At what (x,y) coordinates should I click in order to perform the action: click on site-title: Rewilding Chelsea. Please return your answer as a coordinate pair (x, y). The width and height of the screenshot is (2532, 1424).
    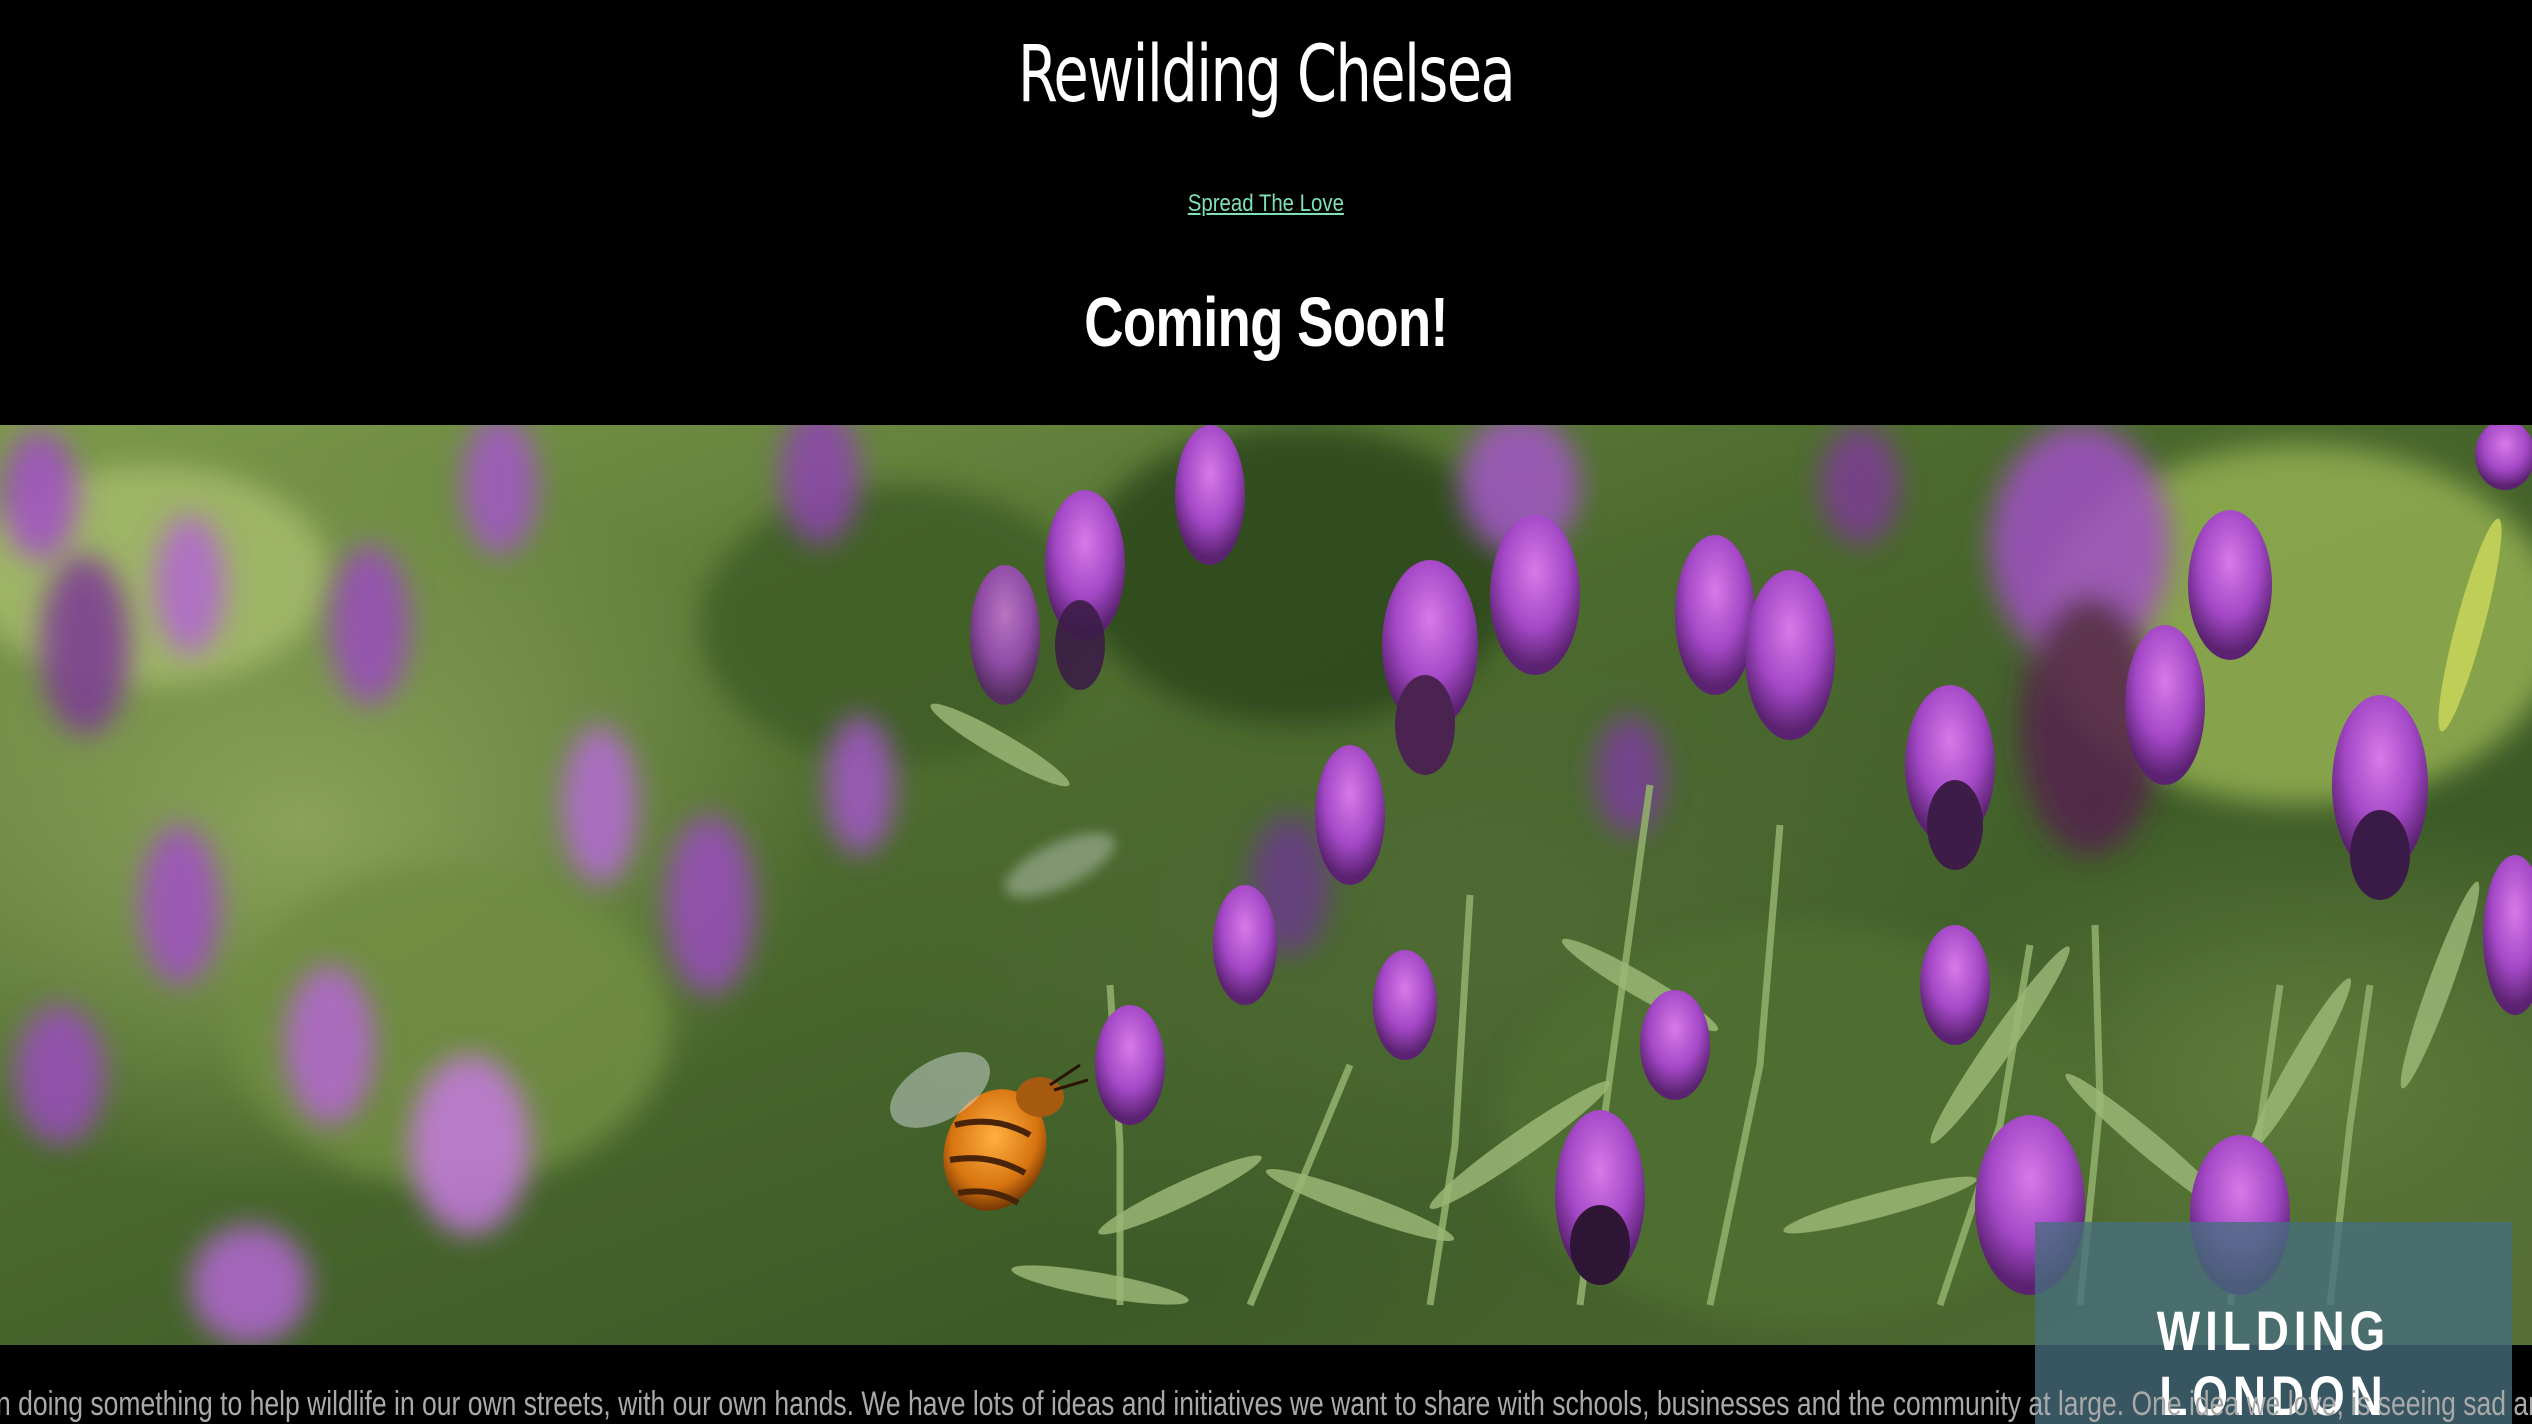
    Looking at the image, I should click on (1266, 75).